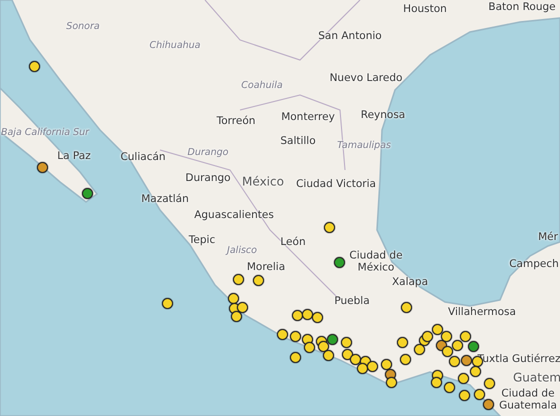 The image size is (560, 416). Describe the element at coordinates (298, 142) in the screenshot. I see `city-label: Saltillo` at that location.